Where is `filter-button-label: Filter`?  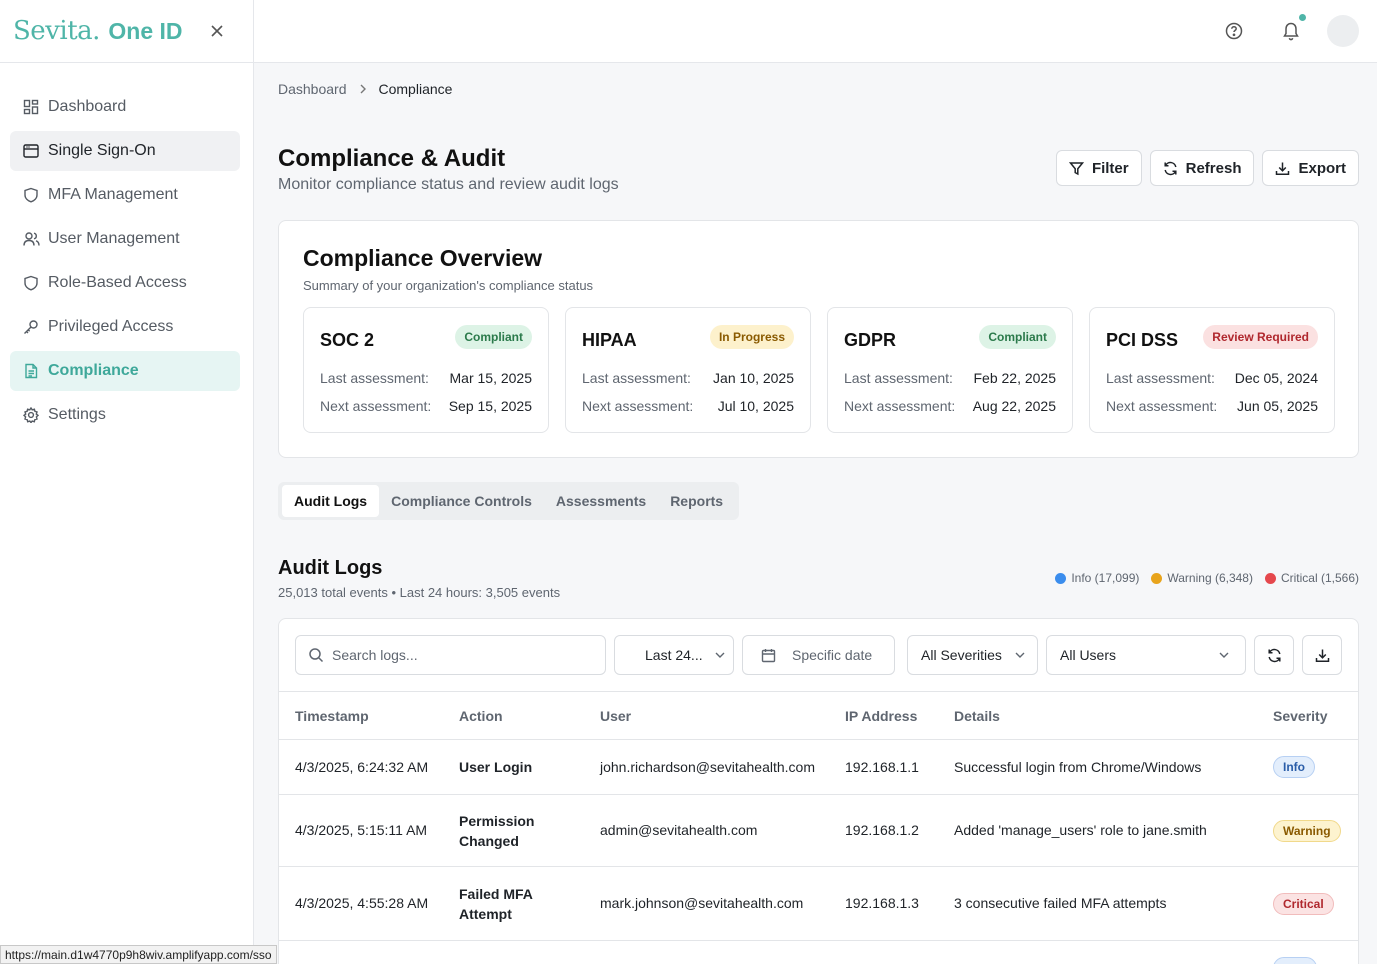
filter-button-label: Filter is located at coordinates (1110, 168).